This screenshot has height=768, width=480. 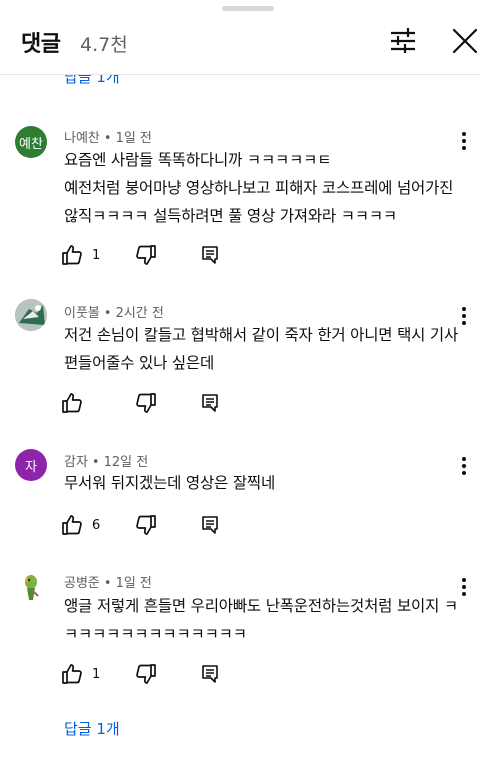 I want to click on like-button, so click(x=76, y=403).